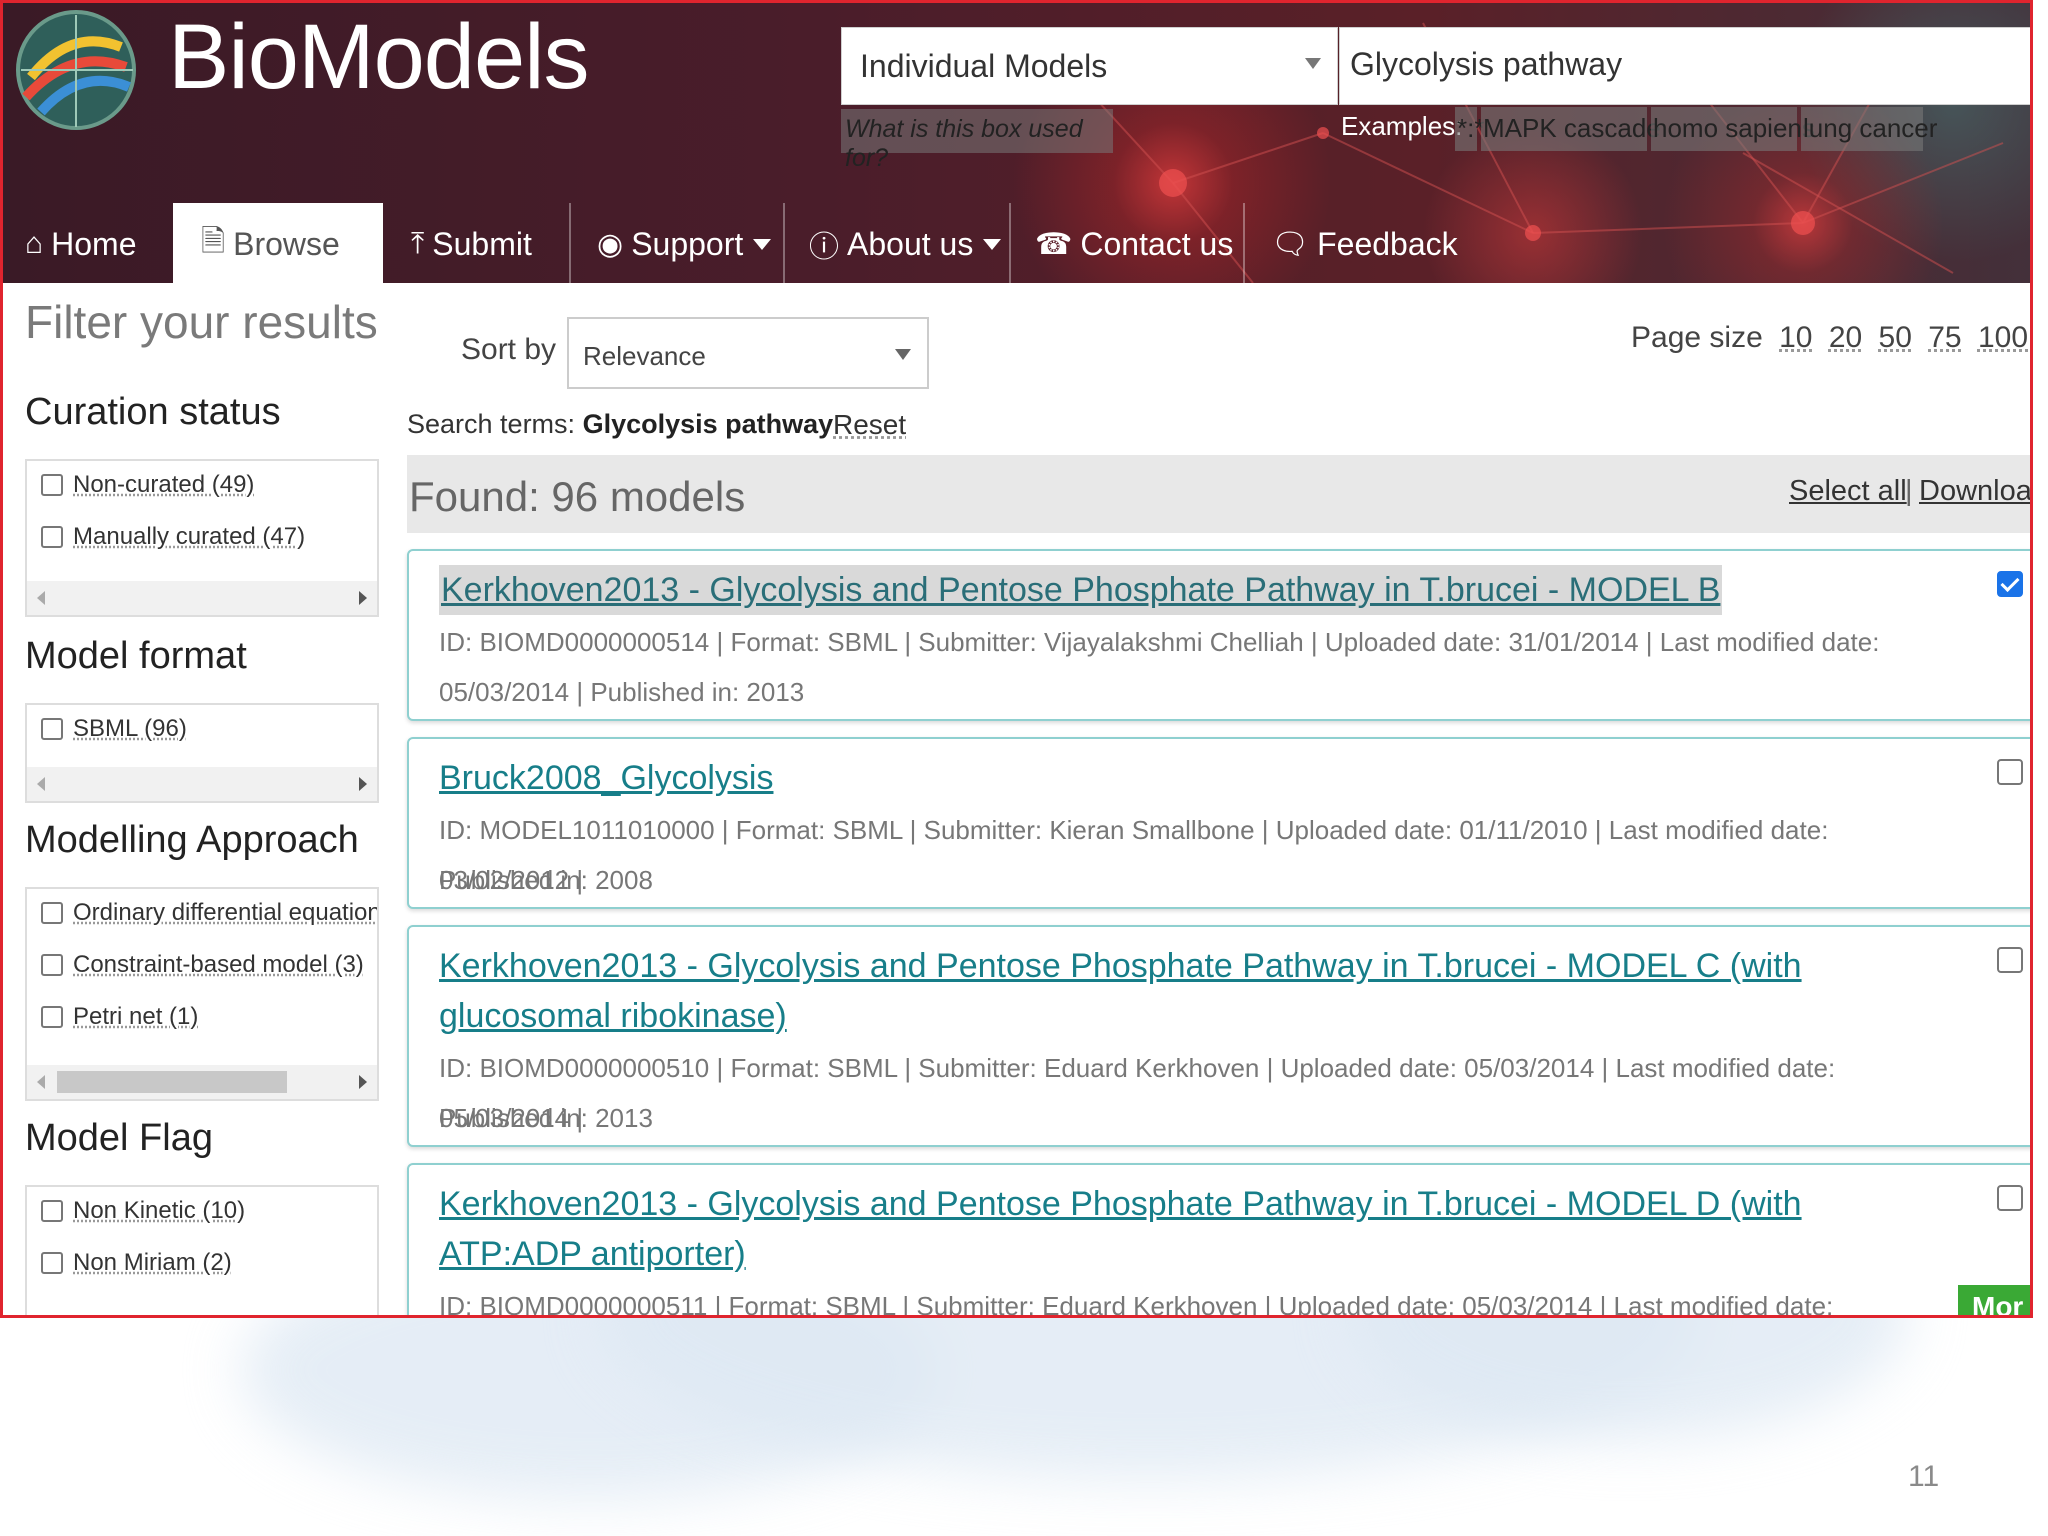 Image resolution: width=2048 pixels, height=1536 pixels. I want to click on facet-option-non-curated: Non-curated (49), so click(147, 485).